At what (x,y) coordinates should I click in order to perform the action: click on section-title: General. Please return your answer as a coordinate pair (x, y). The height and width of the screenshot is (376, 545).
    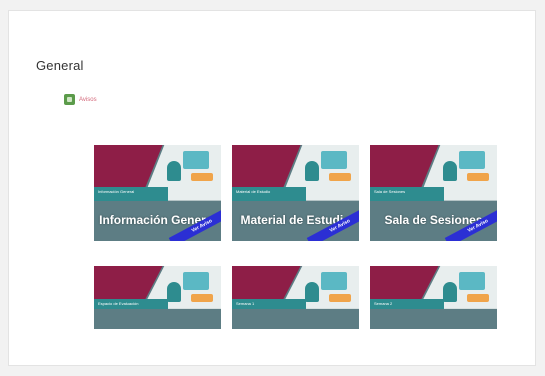
    Looking at the image, I should click on (60, 65).